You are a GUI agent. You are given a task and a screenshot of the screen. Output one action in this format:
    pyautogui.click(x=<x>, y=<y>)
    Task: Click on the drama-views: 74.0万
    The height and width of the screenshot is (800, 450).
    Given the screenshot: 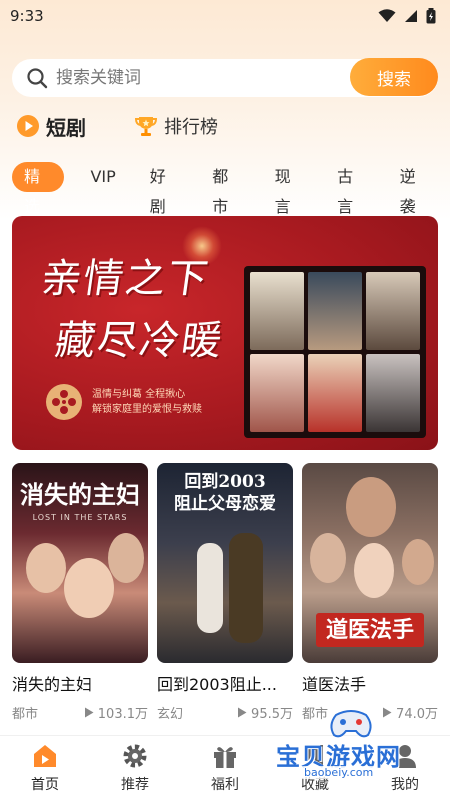 What is the action you would take?
    pyautogui.click(x=410, y=712)
    